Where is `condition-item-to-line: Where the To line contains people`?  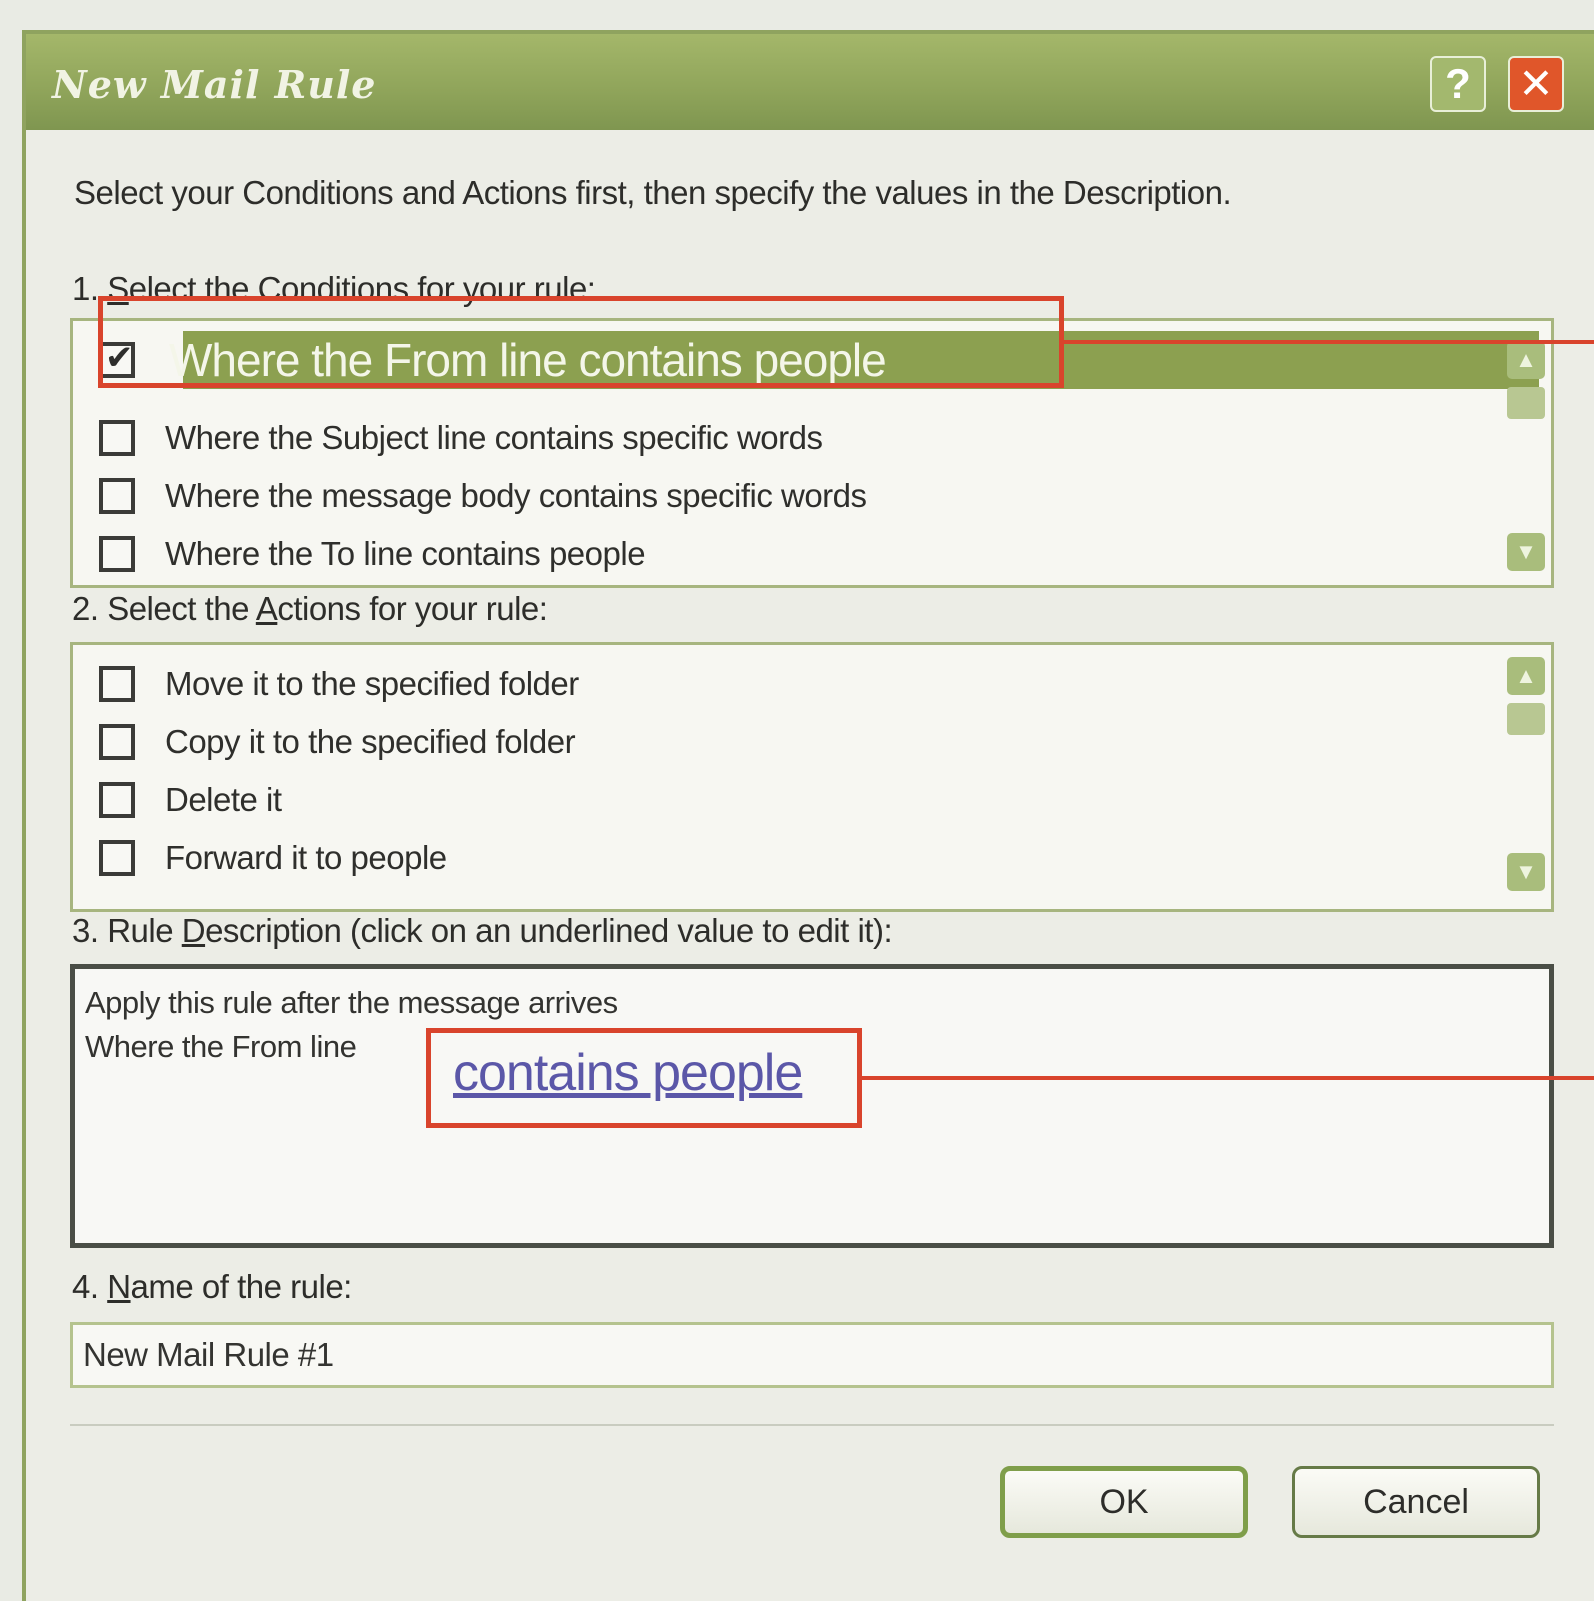
condition-item-to-line: Where the To line contains people is located at coordinates (372, 554).